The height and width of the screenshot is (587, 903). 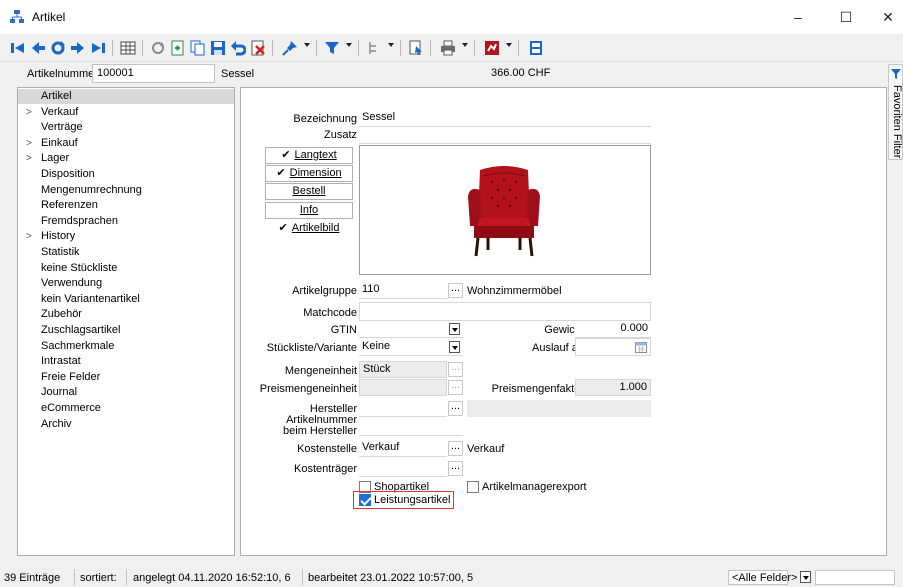 I want to click on zusatz-field, so click(x=505, y=135).